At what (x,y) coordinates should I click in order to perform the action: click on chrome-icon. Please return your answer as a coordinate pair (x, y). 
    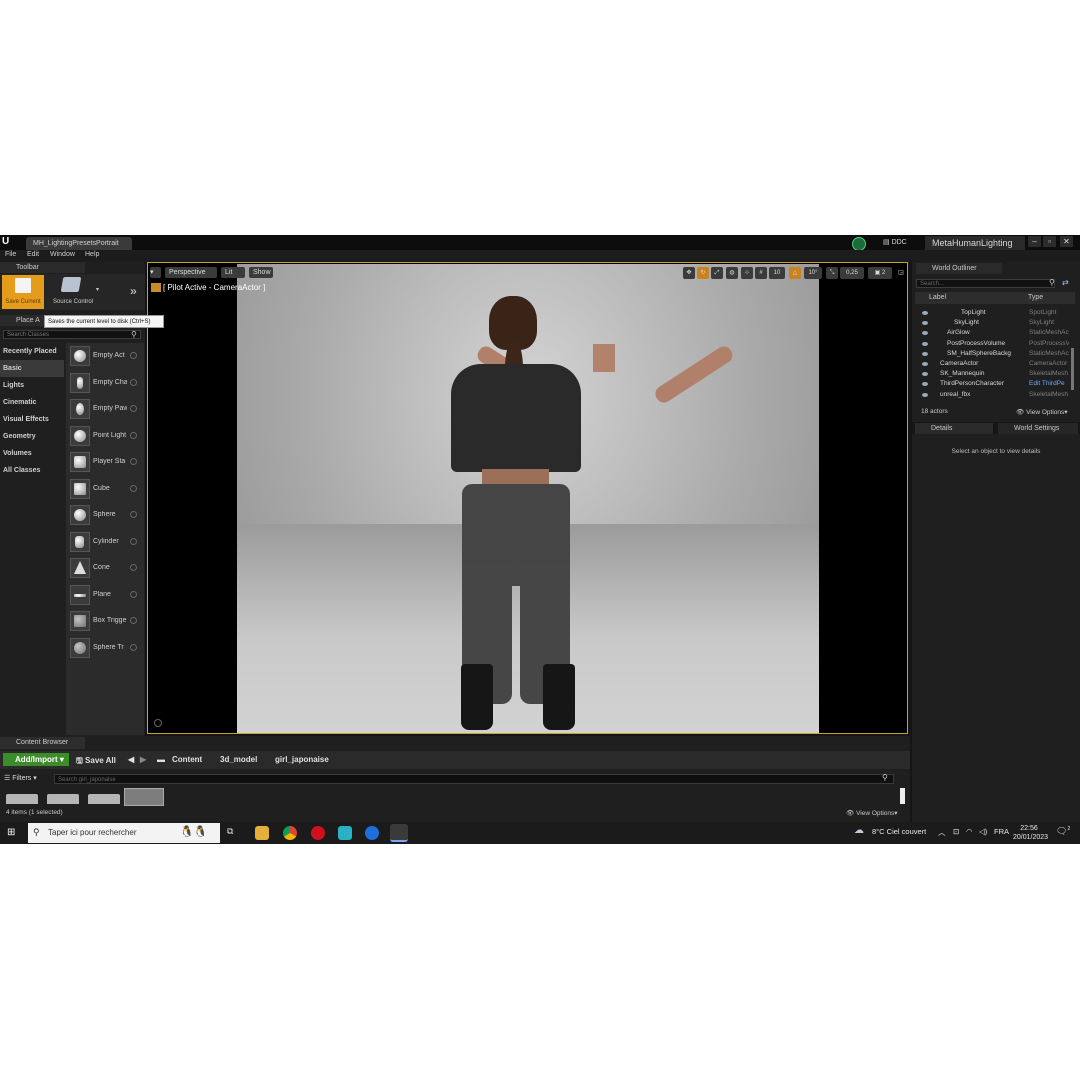
    Looking at the image, I should click on (290, 833).